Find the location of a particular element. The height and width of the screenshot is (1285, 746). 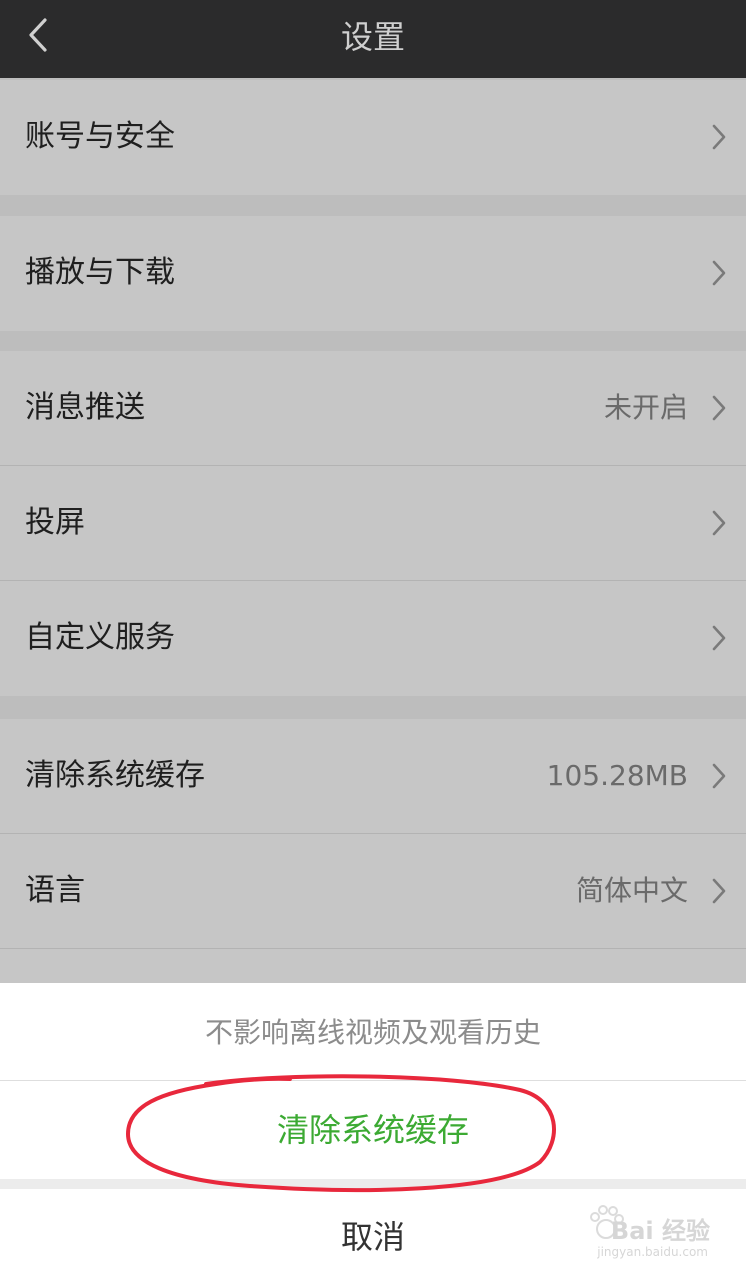

settings-item-play-download: 播放与下载 is located at coordinates (373, 273).